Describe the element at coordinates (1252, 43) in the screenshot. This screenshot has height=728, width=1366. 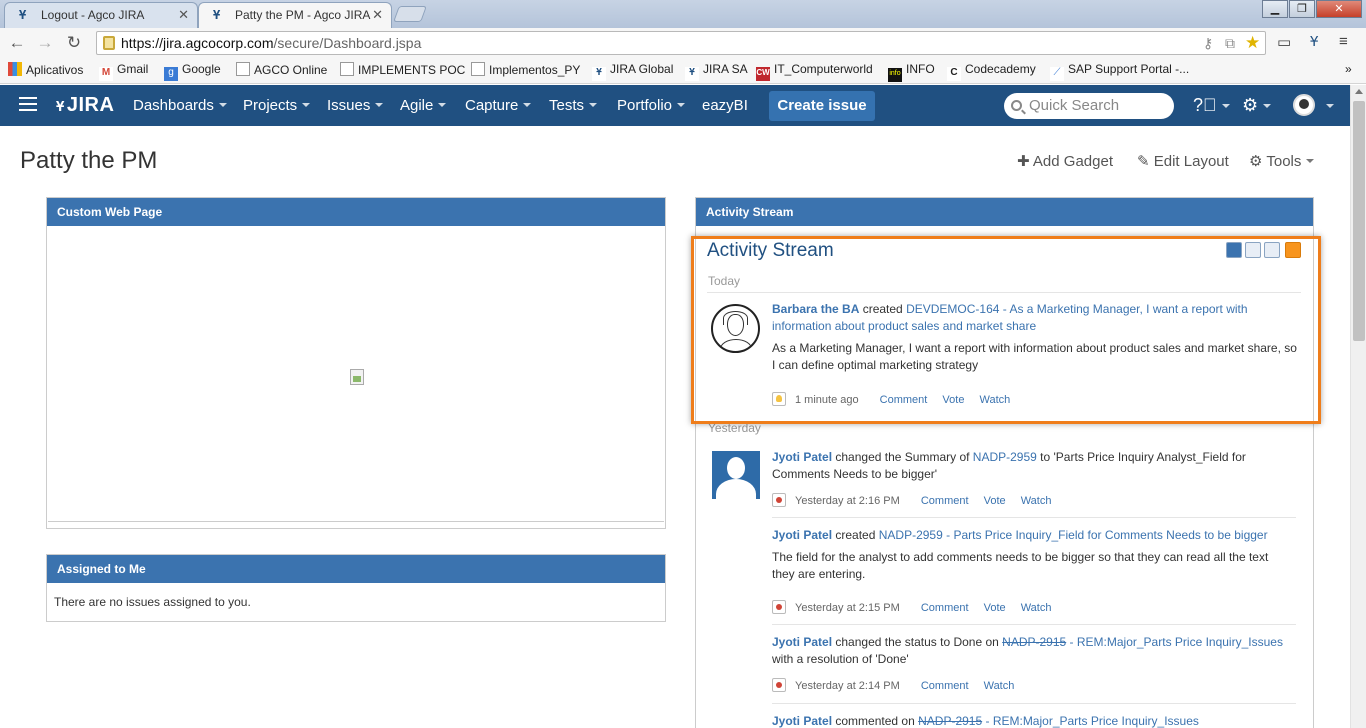
I see `bookmark-star-icon: ★` at that location.